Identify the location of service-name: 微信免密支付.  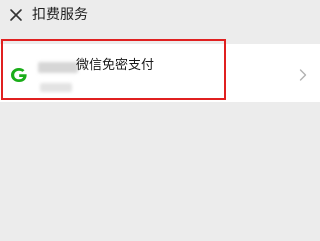
(115, 65).